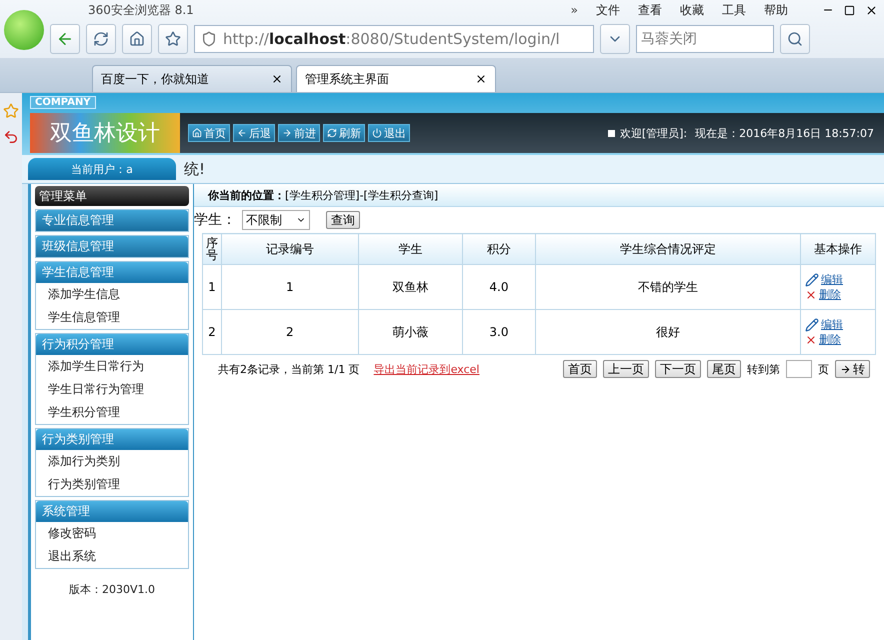 This screenshot has height=640, width=884. What do you see at coordinates (849, 10) in the screenshot?
I see `maximize-icon` at bounding box center [849, 10].